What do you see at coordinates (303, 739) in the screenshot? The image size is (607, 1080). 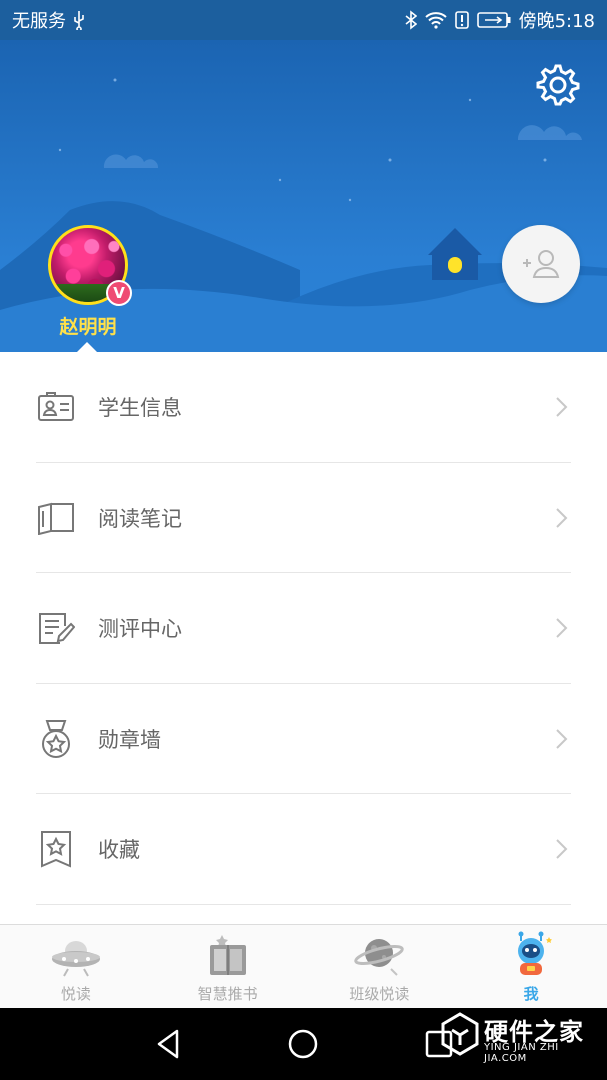 I see `menu-item-medal-wall: 勋章墙` at bounding box center [303, 739].